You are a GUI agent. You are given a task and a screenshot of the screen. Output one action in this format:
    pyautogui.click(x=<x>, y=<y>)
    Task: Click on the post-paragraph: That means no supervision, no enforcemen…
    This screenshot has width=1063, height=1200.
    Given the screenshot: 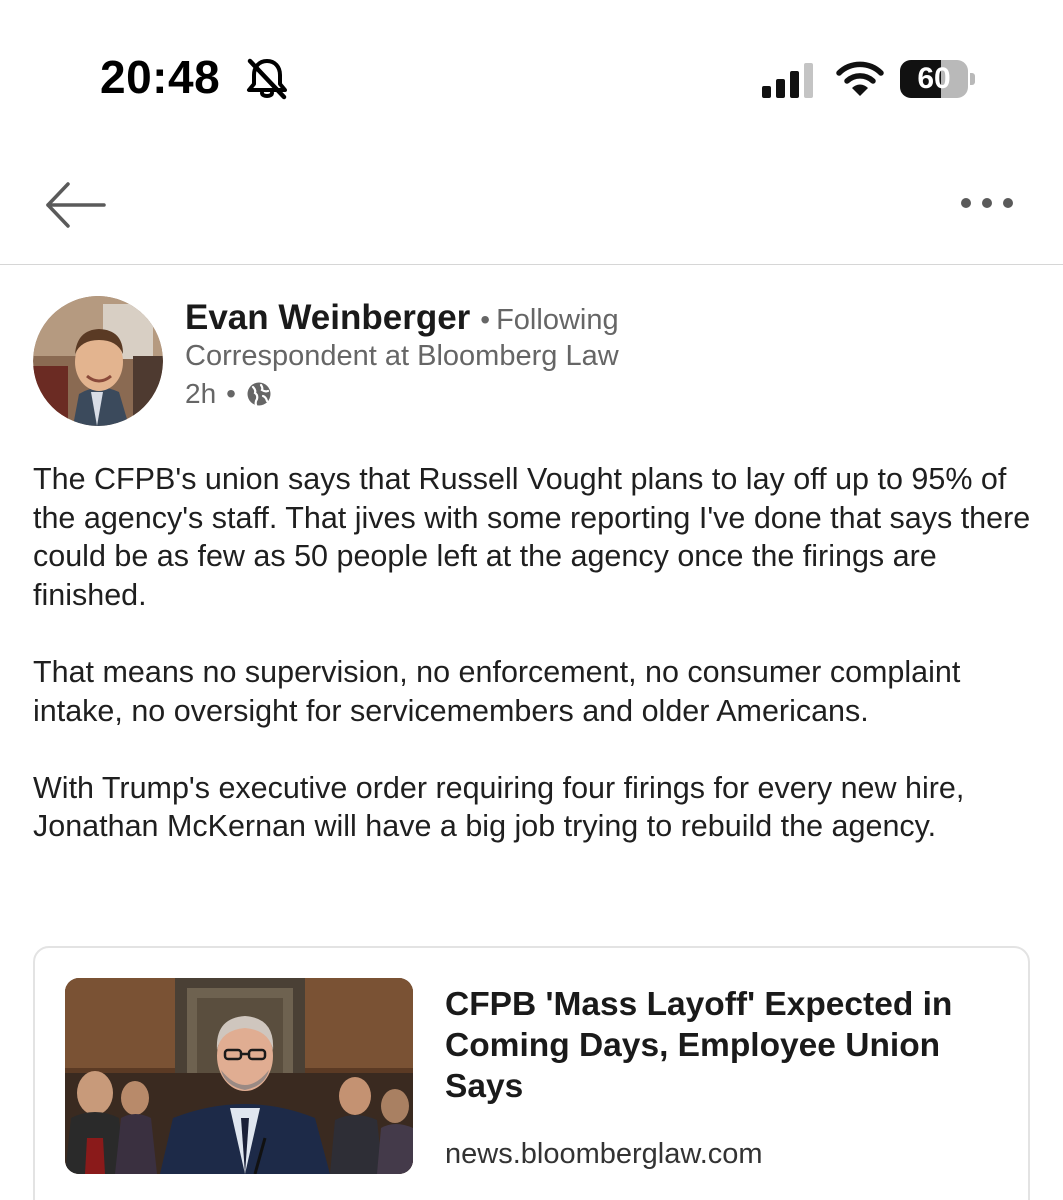 What is the action you would take?
    pyautogui.click(x=497, y=691)
    